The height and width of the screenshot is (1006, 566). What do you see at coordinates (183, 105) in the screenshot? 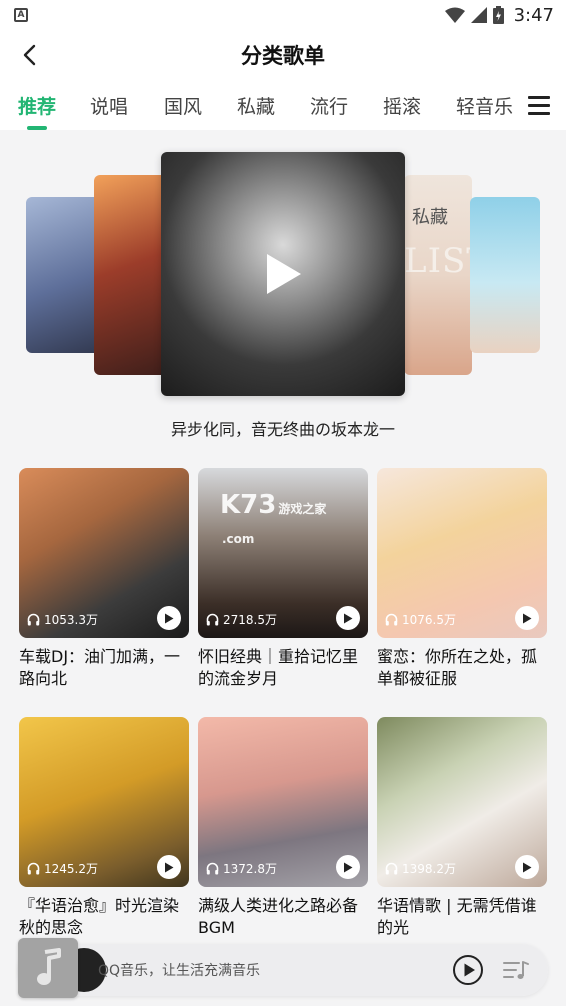
I see `tab-guofeng: 国风` at bounding box center [183, 105].